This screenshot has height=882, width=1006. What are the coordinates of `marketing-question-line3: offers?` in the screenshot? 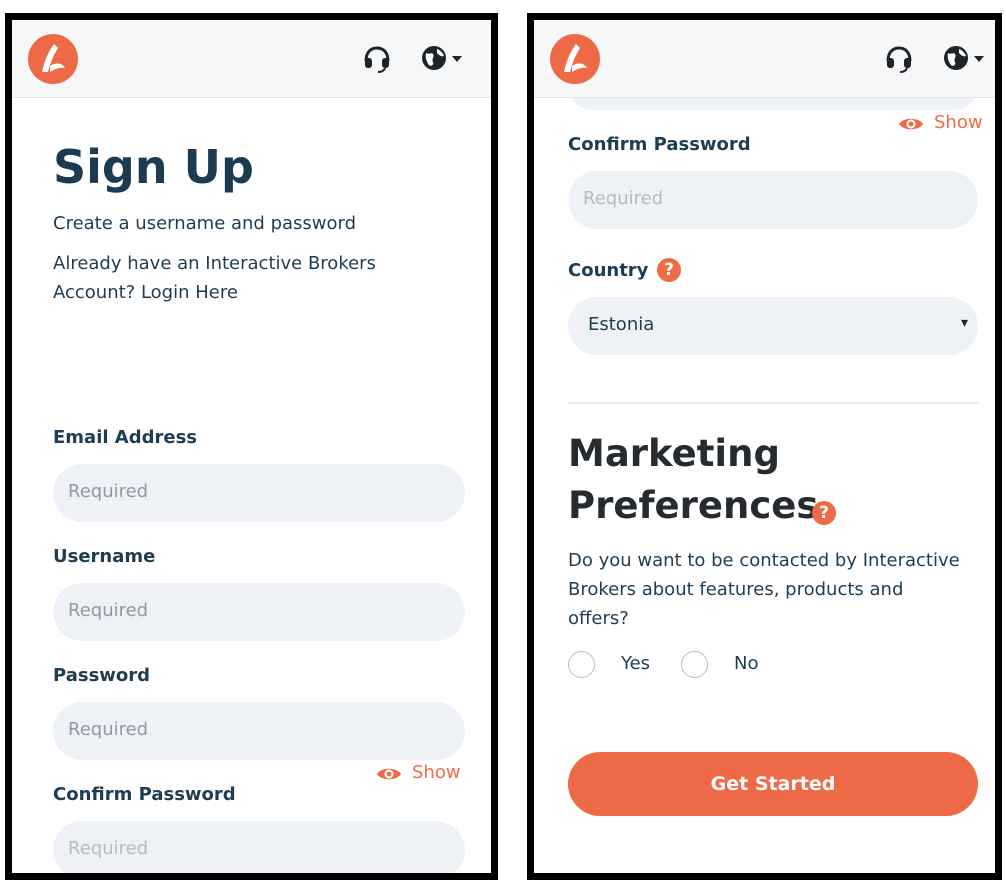 It's located at (598, 618).